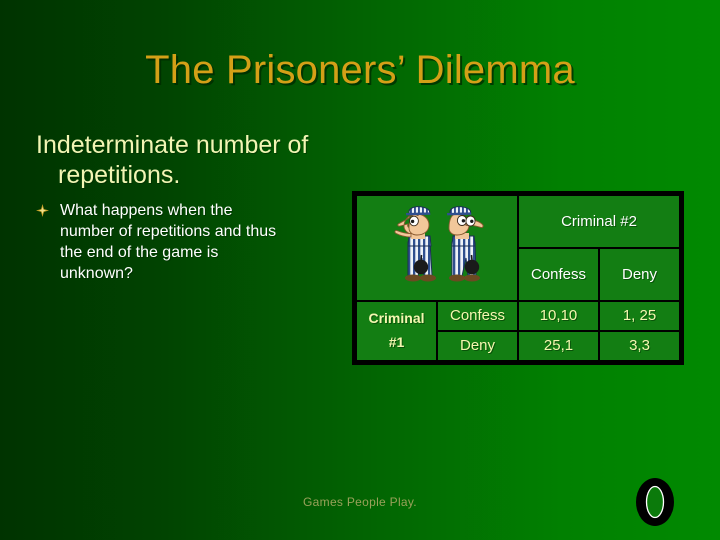 The width and height of the screenshot is (720, 540). I want to click on col-header-confess: Confess, so click(558, 274).